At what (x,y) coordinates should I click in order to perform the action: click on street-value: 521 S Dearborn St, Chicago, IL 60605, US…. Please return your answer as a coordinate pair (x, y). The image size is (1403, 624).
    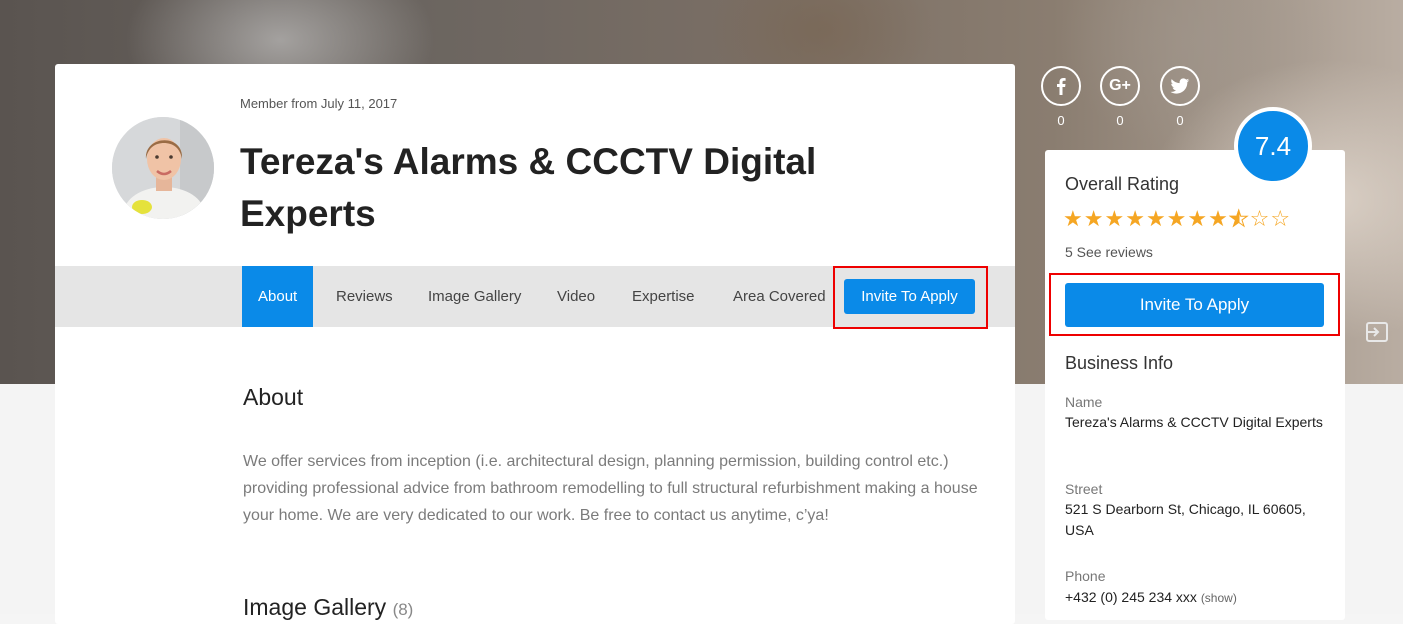
    Looking at the image, I should click on (1185, 519).